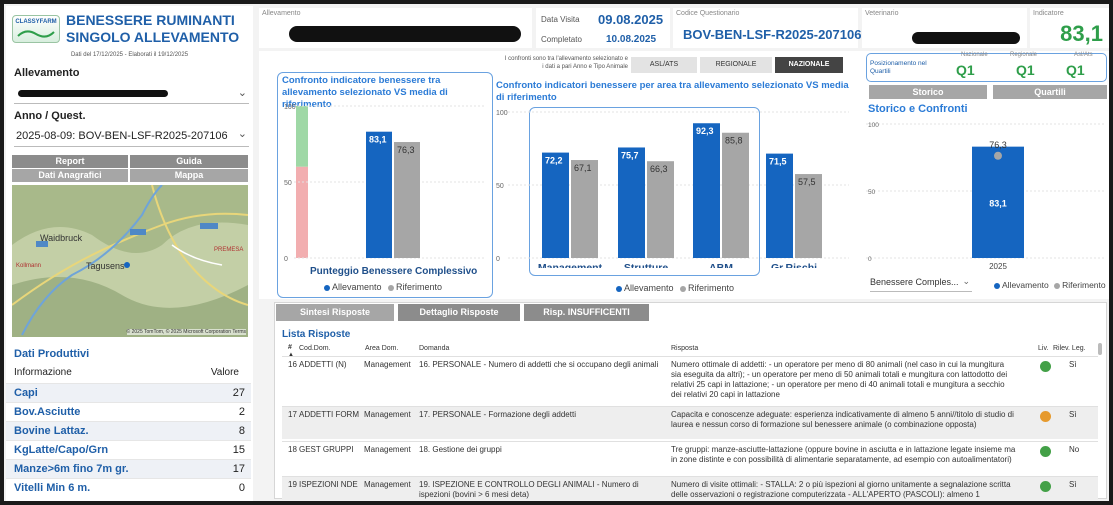 The image size is (1113, 505). What do you see at coordinates (70, 175) in the screenshot?
I see `dati-anagrafici-button: Dati Anagrafici` at bounding box center [70, 175].